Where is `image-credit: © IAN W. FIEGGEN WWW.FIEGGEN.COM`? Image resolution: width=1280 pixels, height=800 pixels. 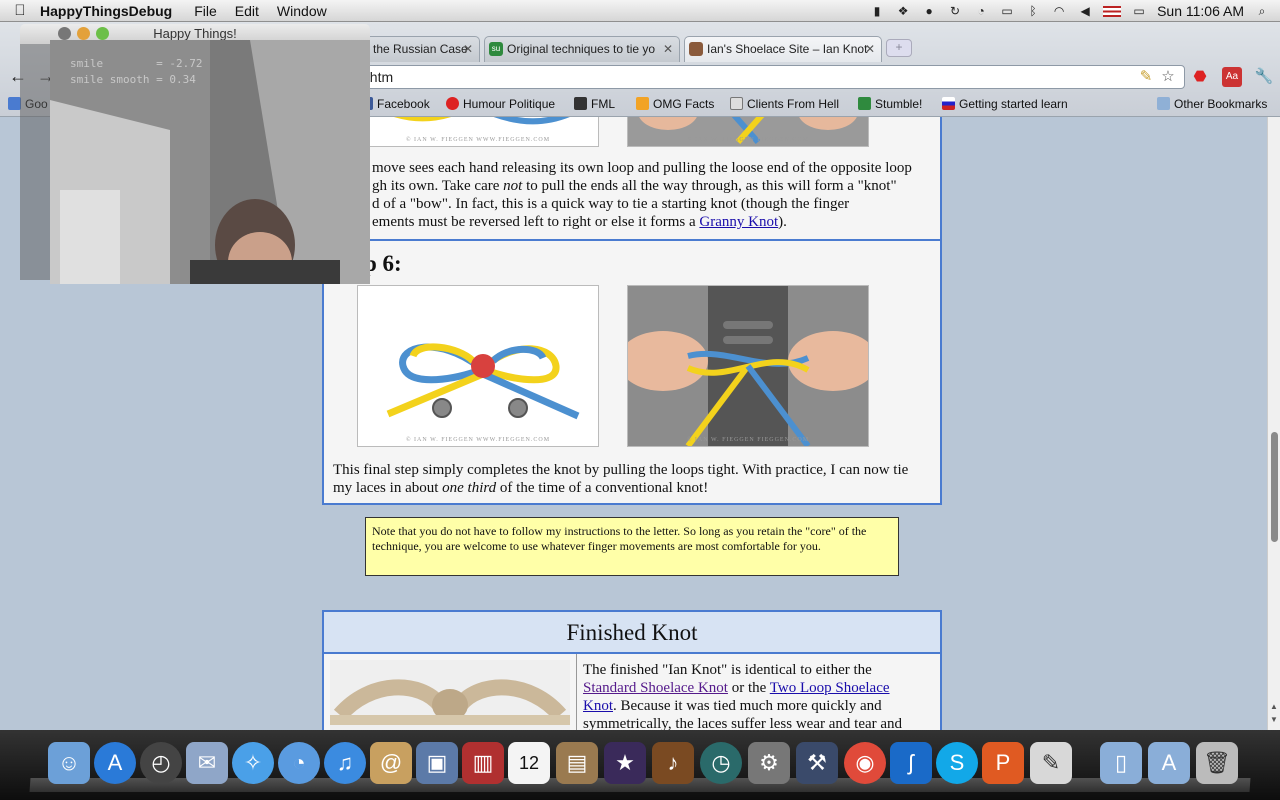
image-credit: © IAN W. FIEGGEN WWW.FIEGGEN.COM is located at coordinates (478, 440).